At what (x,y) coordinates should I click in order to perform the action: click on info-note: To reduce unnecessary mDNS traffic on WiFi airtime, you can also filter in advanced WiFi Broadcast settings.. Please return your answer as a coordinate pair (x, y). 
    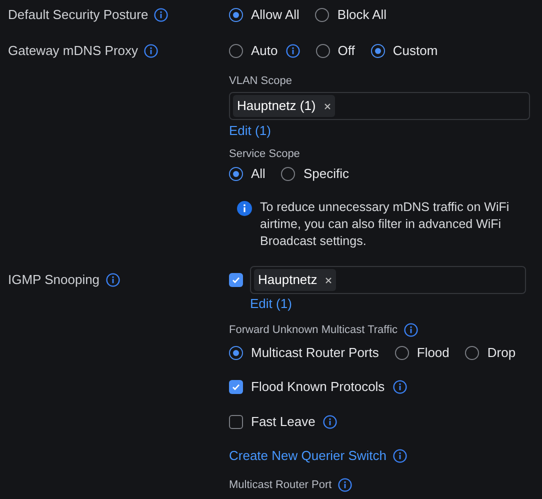
    Looking at the image, I should click on (385, 224).